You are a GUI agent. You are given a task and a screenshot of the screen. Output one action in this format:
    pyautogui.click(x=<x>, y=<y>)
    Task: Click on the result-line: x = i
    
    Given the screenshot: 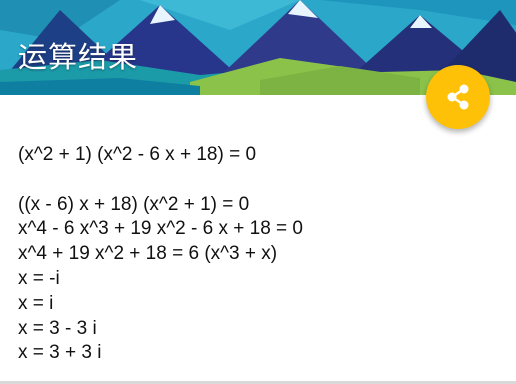 What is the action you would take?
    pyautogui.click(x=36, y=303)
    